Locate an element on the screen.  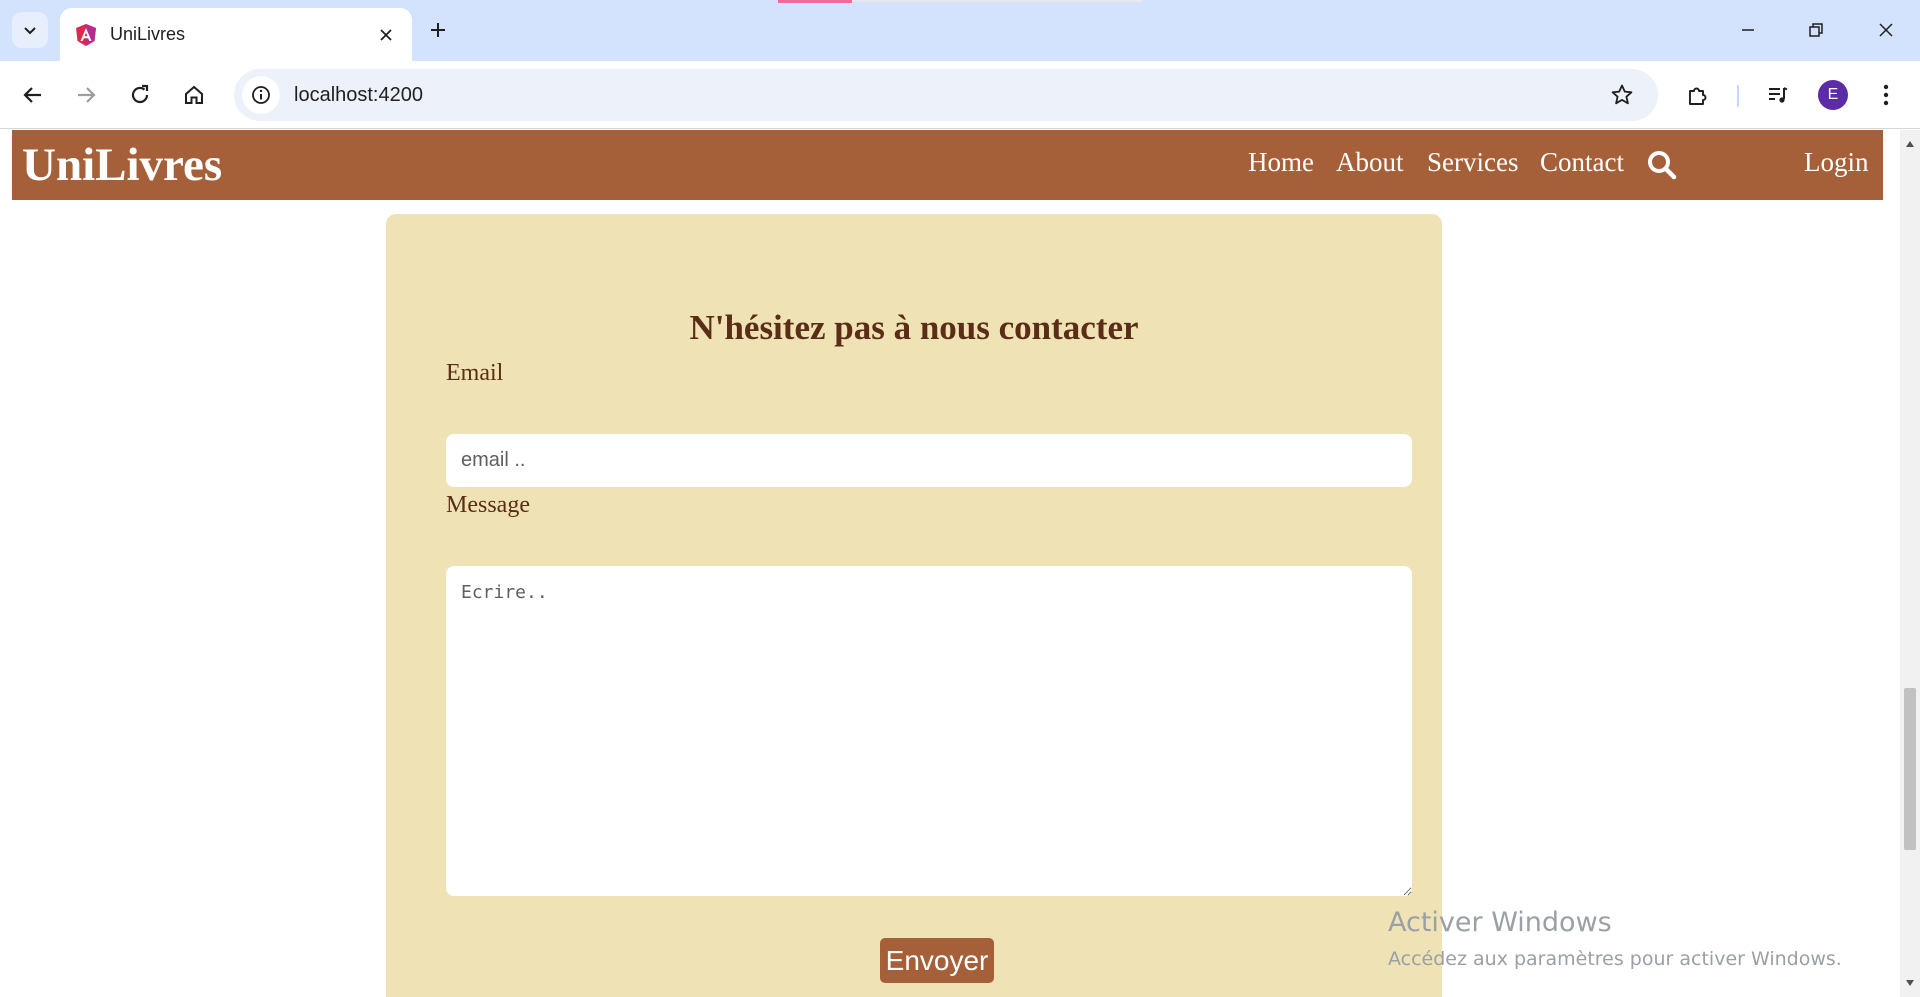
tab-list-icon is located at coordinates (30, 31).